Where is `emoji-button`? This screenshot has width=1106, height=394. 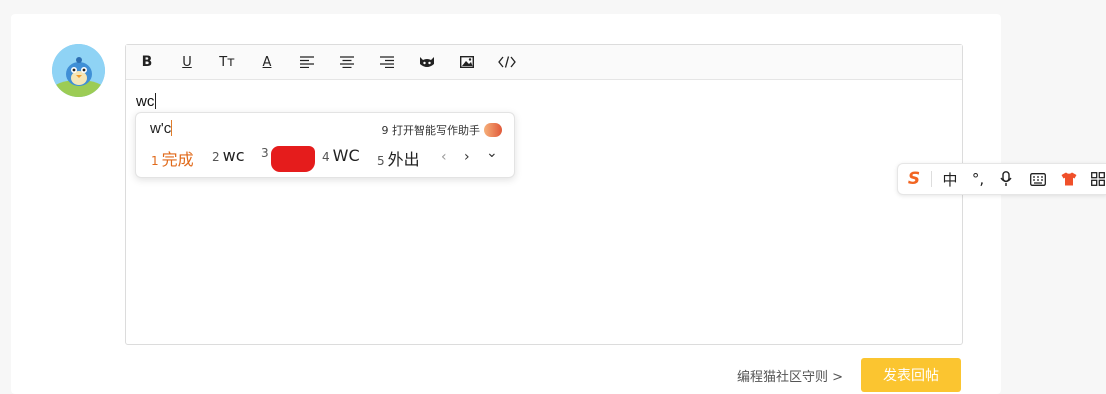 emoji-button is located at coordinates (427, 62).